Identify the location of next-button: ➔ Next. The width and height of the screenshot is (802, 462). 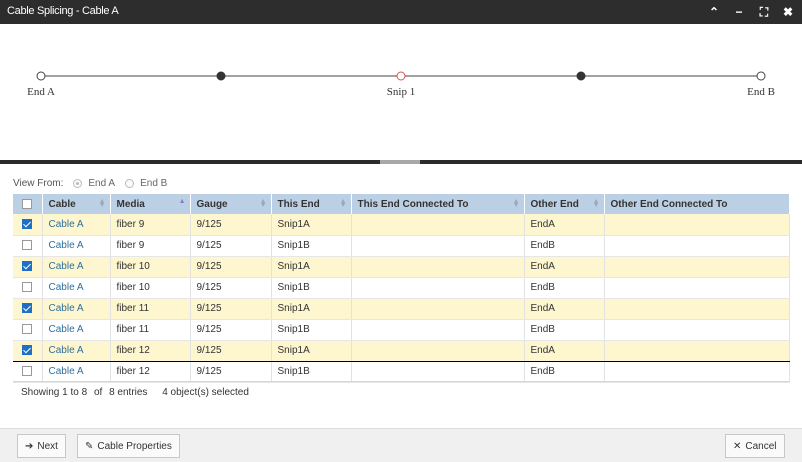
(41, 446).